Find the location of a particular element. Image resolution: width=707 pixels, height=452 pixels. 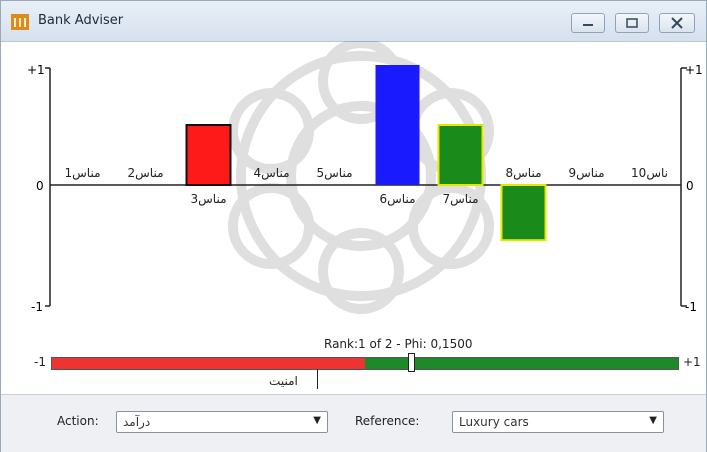

rank-label: Rank:1 of 2 - Phi: 0,1500 is located at coordinates (398, 344).